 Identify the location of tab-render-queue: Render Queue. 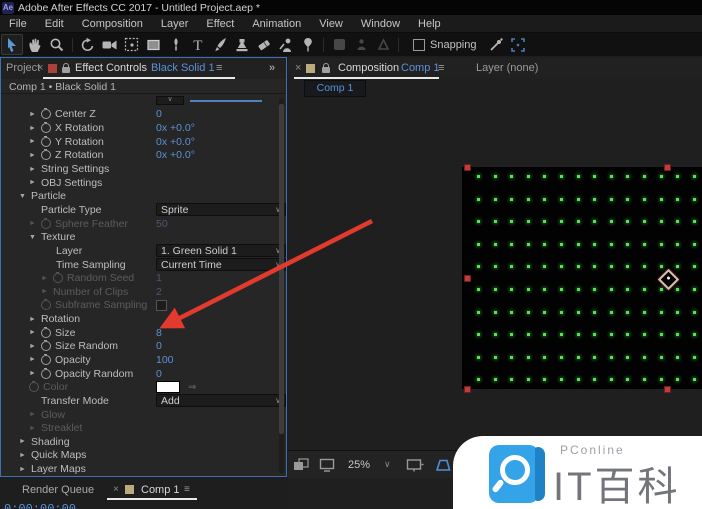
(58, 490).